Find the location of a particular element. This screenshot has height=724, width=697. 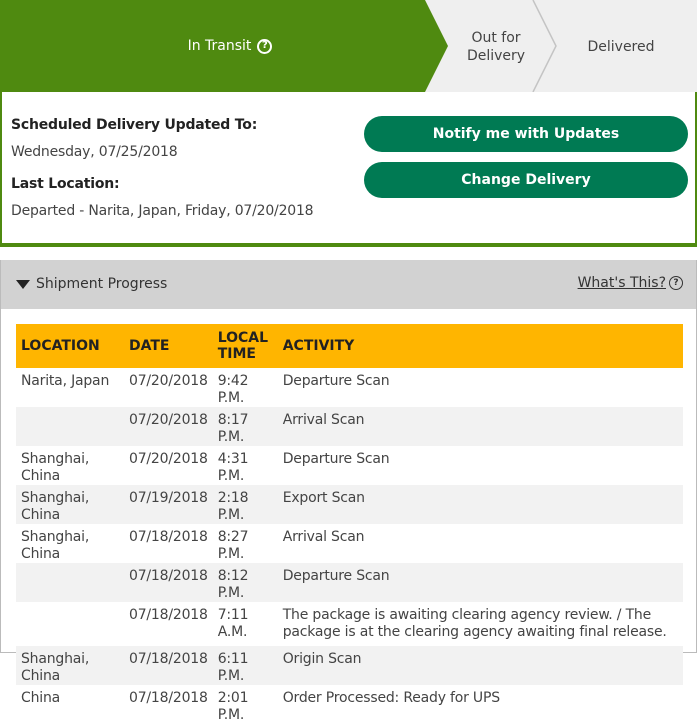

notify-updates-button: Notify me with Updates is located at coordinates (526, 134).